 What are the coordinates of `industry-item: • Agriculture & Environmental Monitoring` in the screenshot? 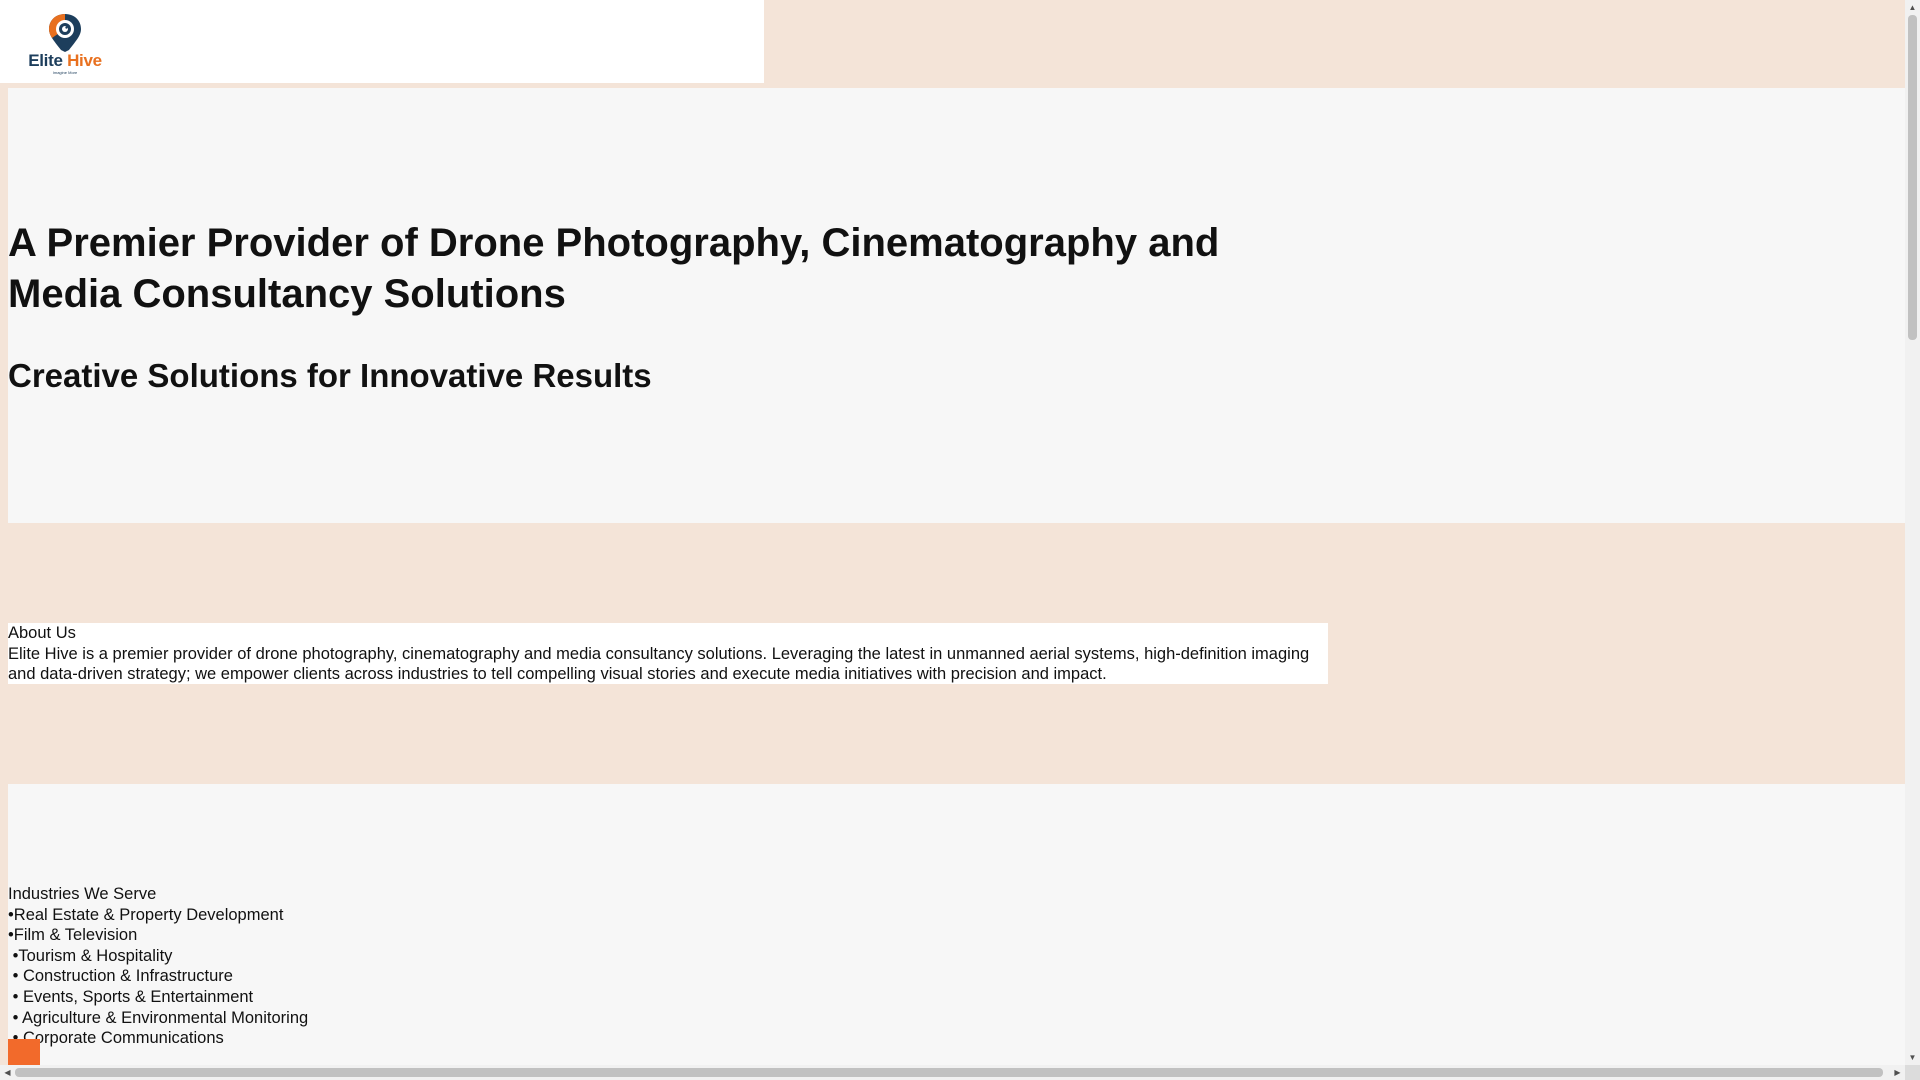 It's located at (158, 1017).